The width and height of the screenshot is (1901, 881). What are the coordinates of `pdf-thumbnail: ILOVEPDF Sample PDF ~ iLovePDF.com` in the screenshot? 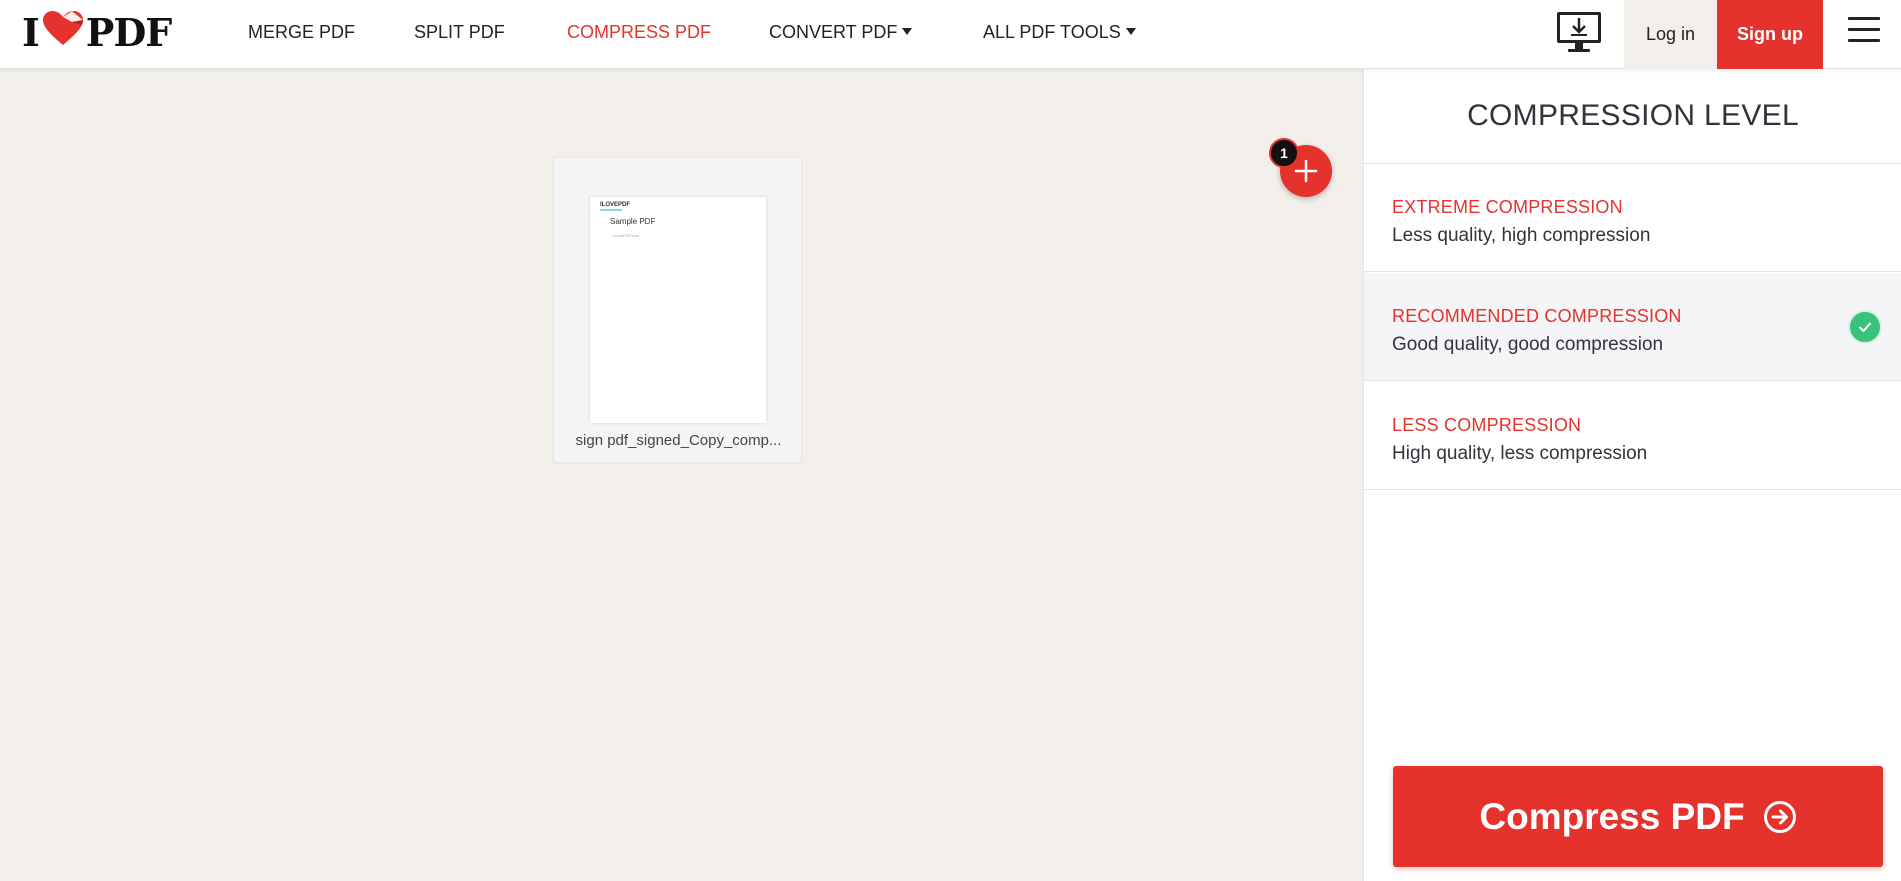 It's located at (678, 310).